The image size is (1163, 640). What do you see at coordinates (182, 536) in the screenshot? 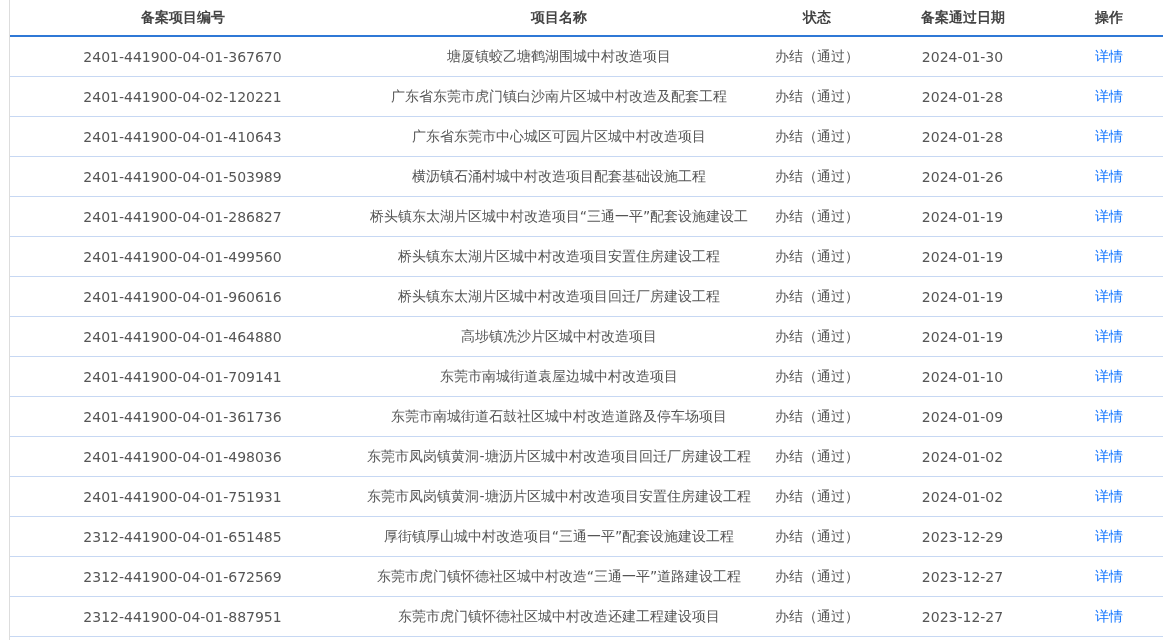
I see `table-cell: 2312-441900-04-01-651485` at bounding box center [182, 536].